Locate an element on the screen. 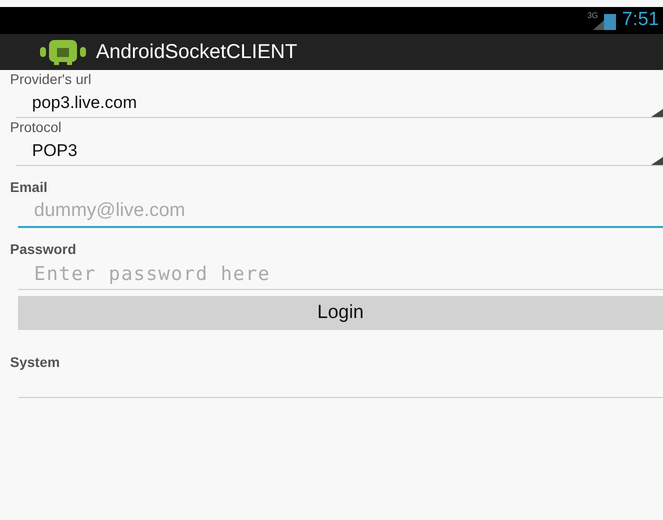 The image size is (663, 520). field-label: Protocol is located at coordinates (35, 127).